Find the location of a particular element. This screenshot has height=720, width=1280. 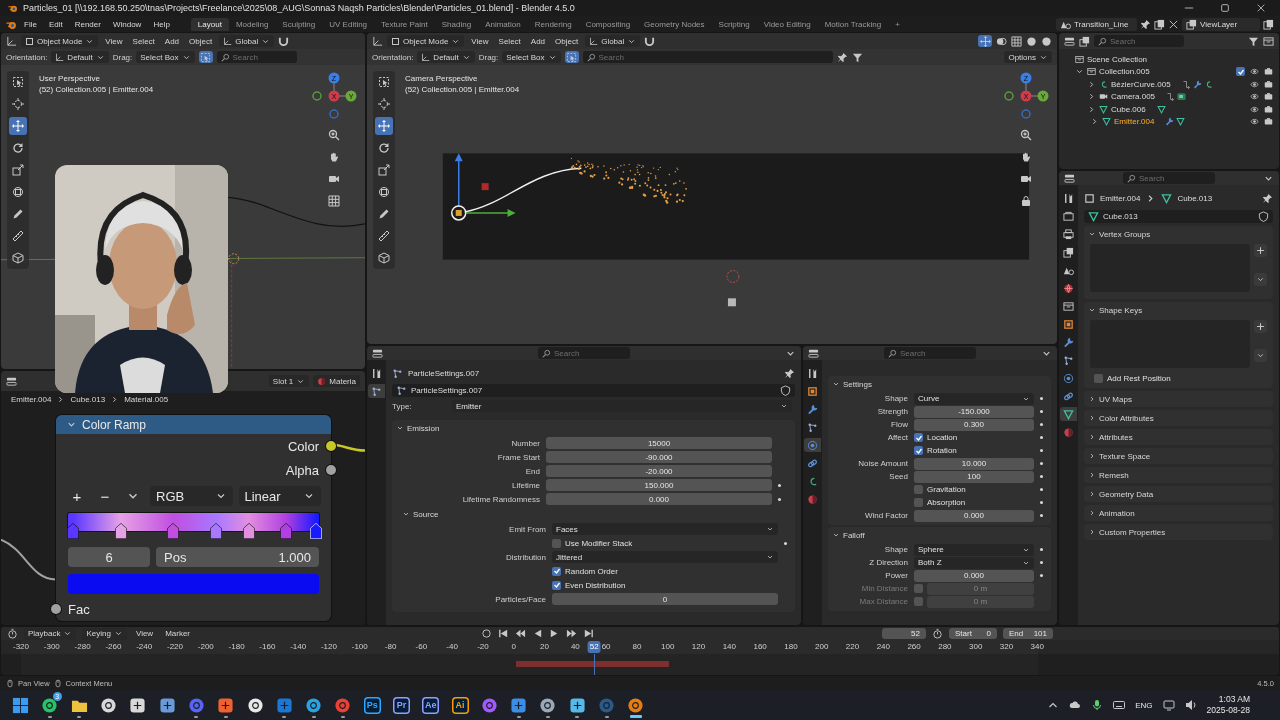

position-field: Pos 1.000 is located at coordinates (237, 557).